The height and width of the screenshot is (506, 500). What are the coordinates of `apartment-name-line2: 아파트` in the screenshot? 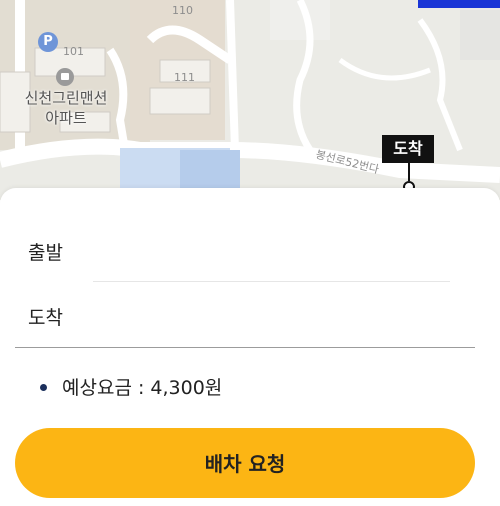 It's located at (66, 118).